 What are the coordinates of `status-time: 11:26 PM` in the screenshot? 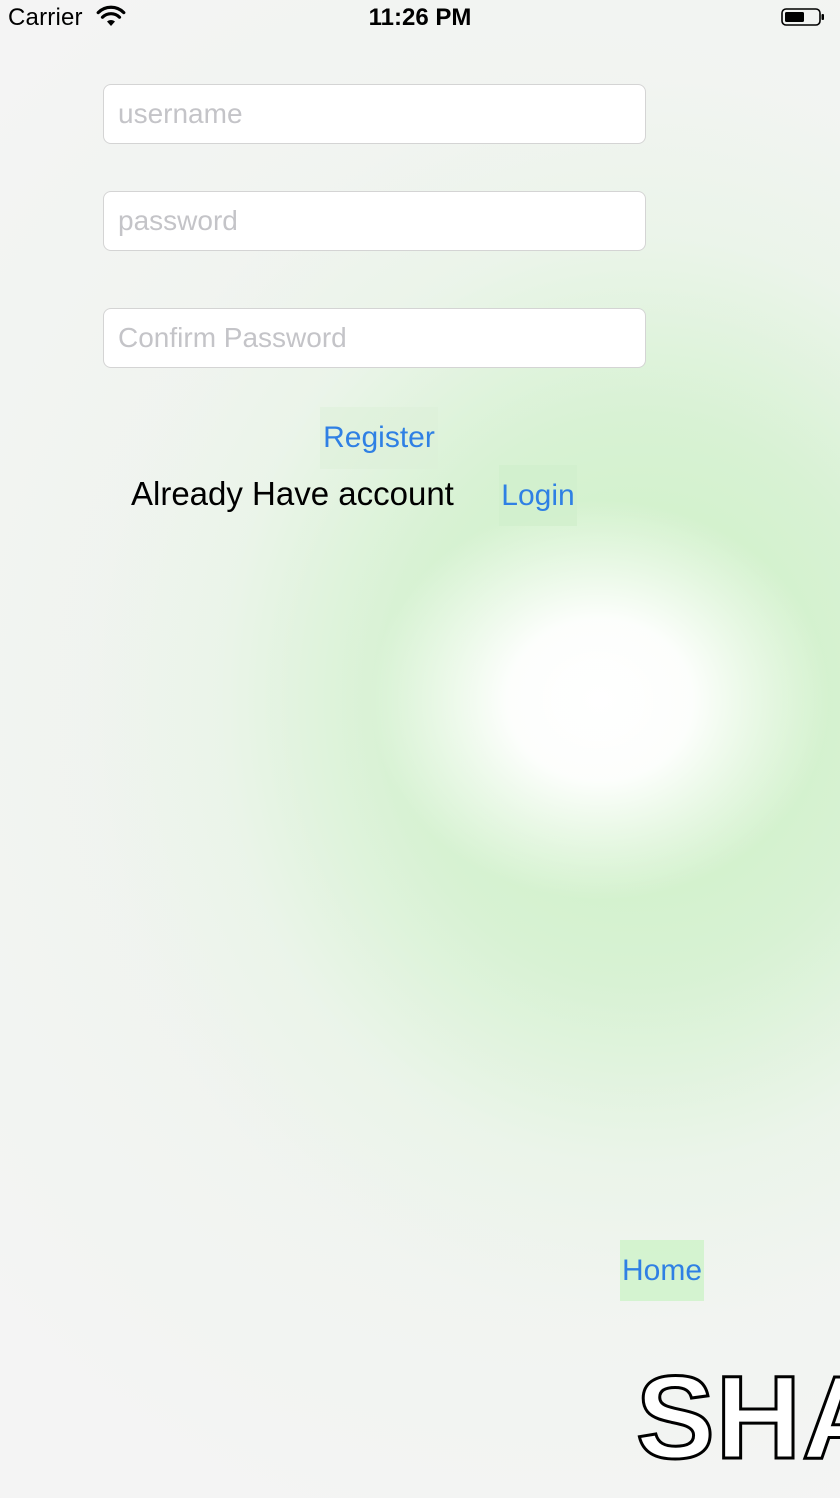 It's located at (420, 17).